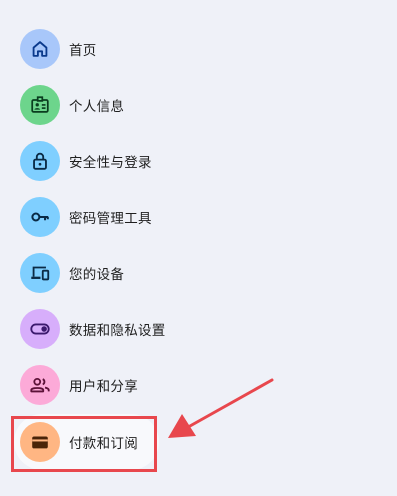  I want to click on nav-item-home-label: 首页, so click(83, 51).